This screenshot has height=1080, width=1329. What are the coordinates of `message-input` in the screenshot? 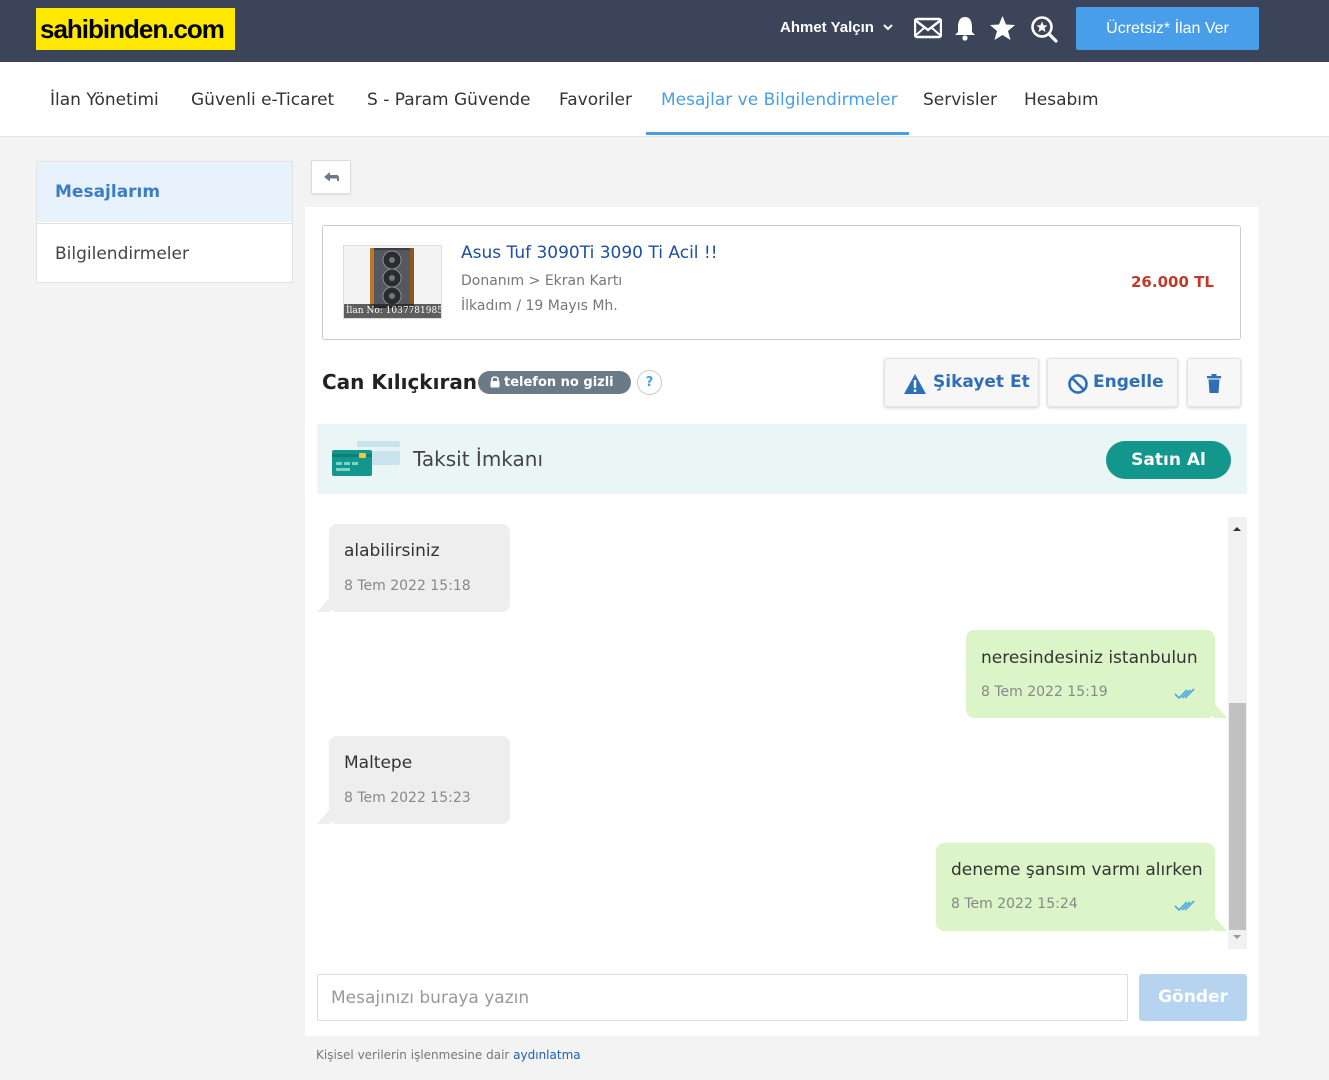 It's located at (722, 997).